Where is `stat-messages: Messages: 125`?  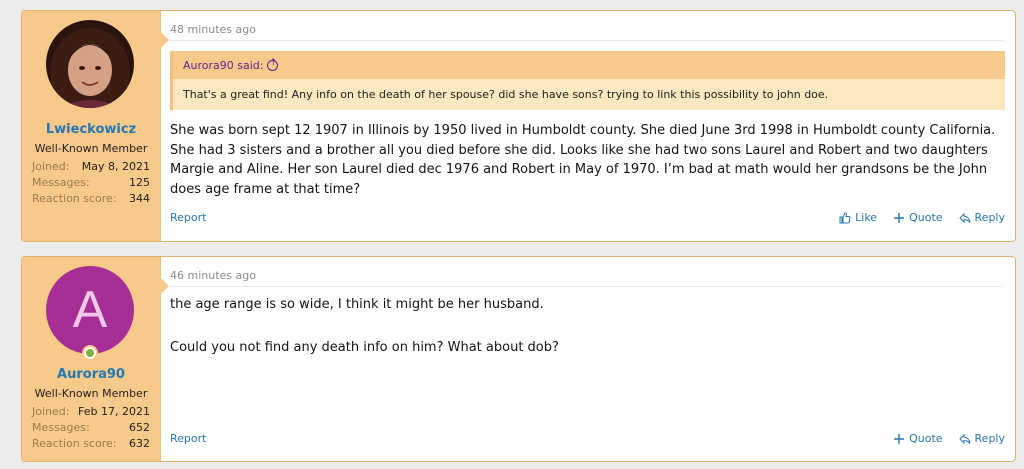 stat-messages: Messages: 125 is located at coordinates (91, 184).